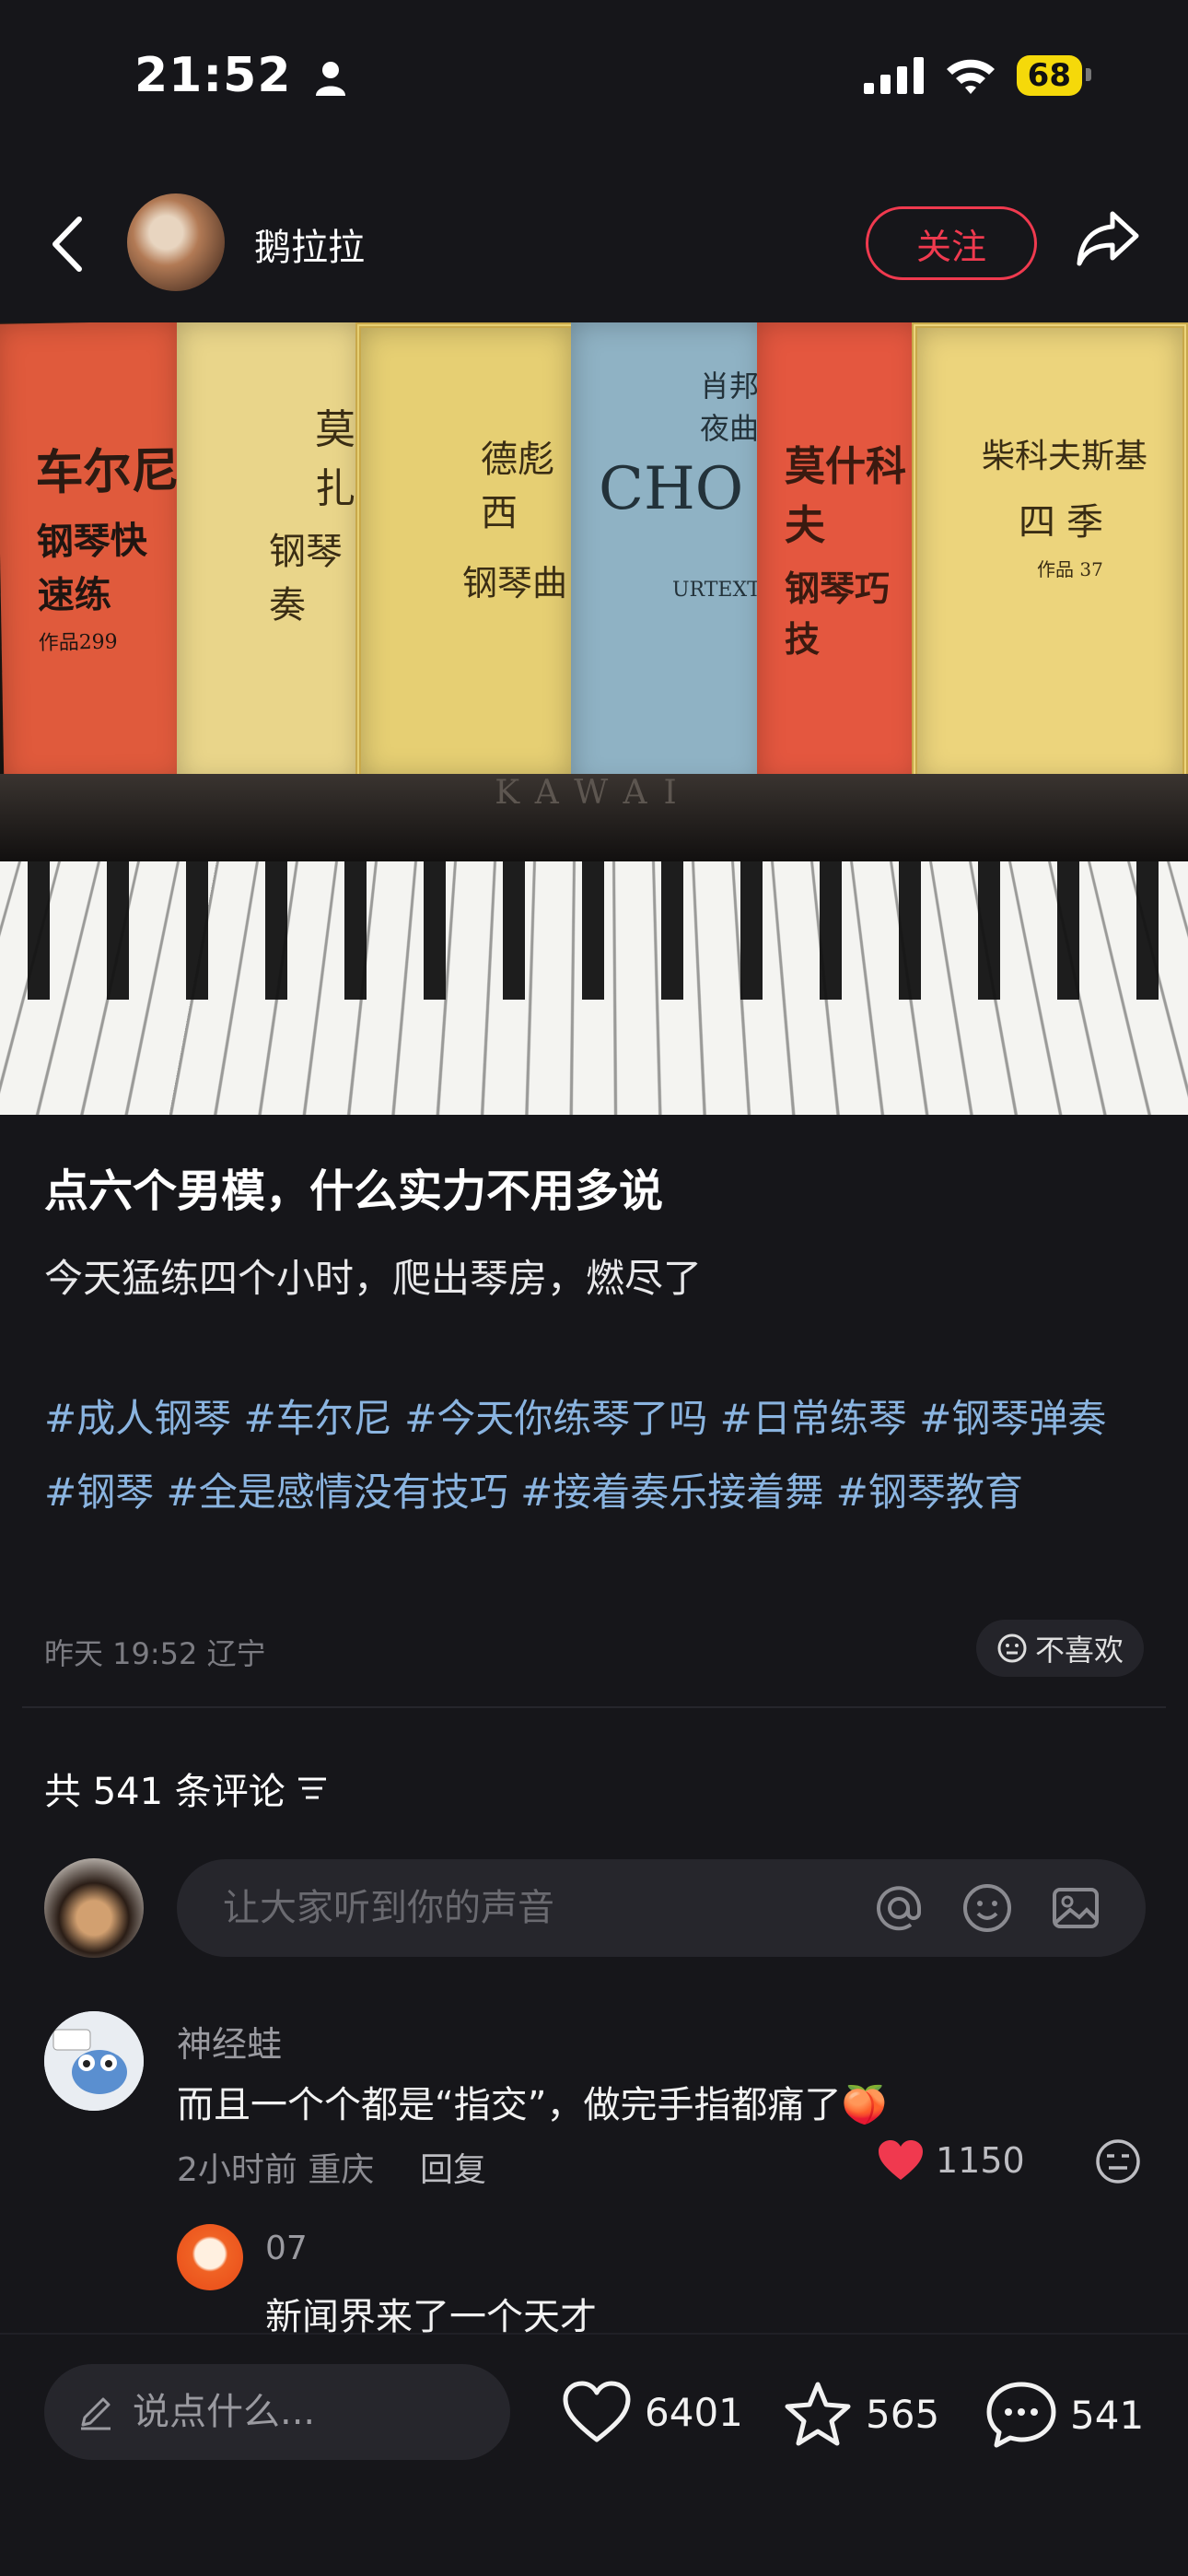  Describe the element at coordinates (453, 2167) in the screenshot. I see `reply-button: 回复` at that location.